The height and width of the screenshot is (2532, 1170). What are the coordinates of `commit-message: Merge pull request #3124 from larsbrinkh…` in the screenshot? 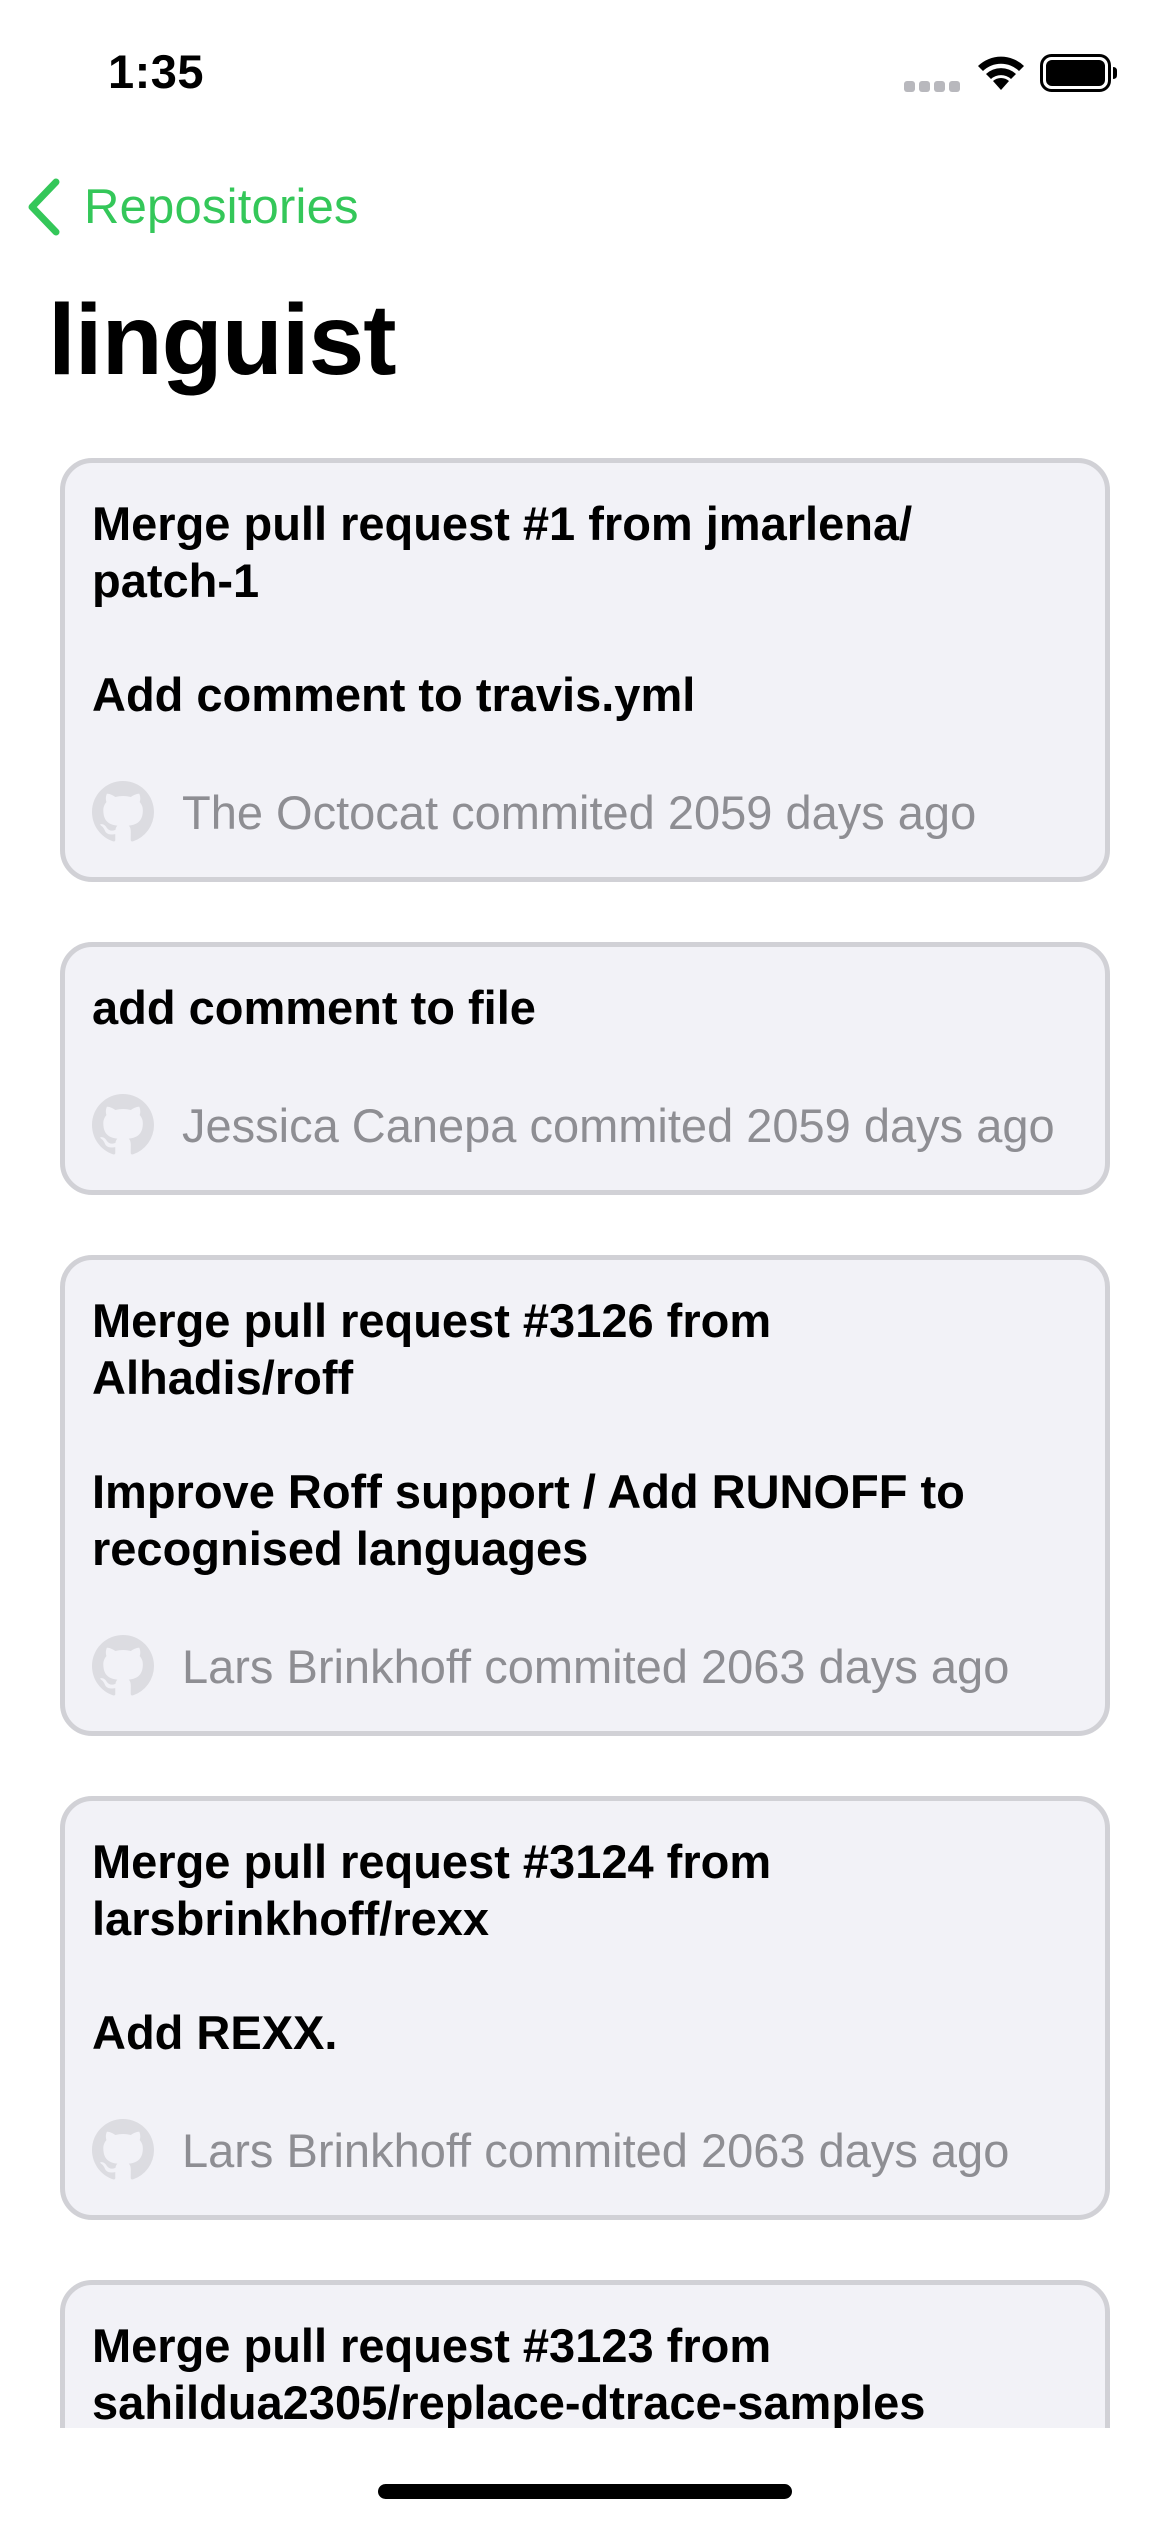 It's located at (432, 1947).